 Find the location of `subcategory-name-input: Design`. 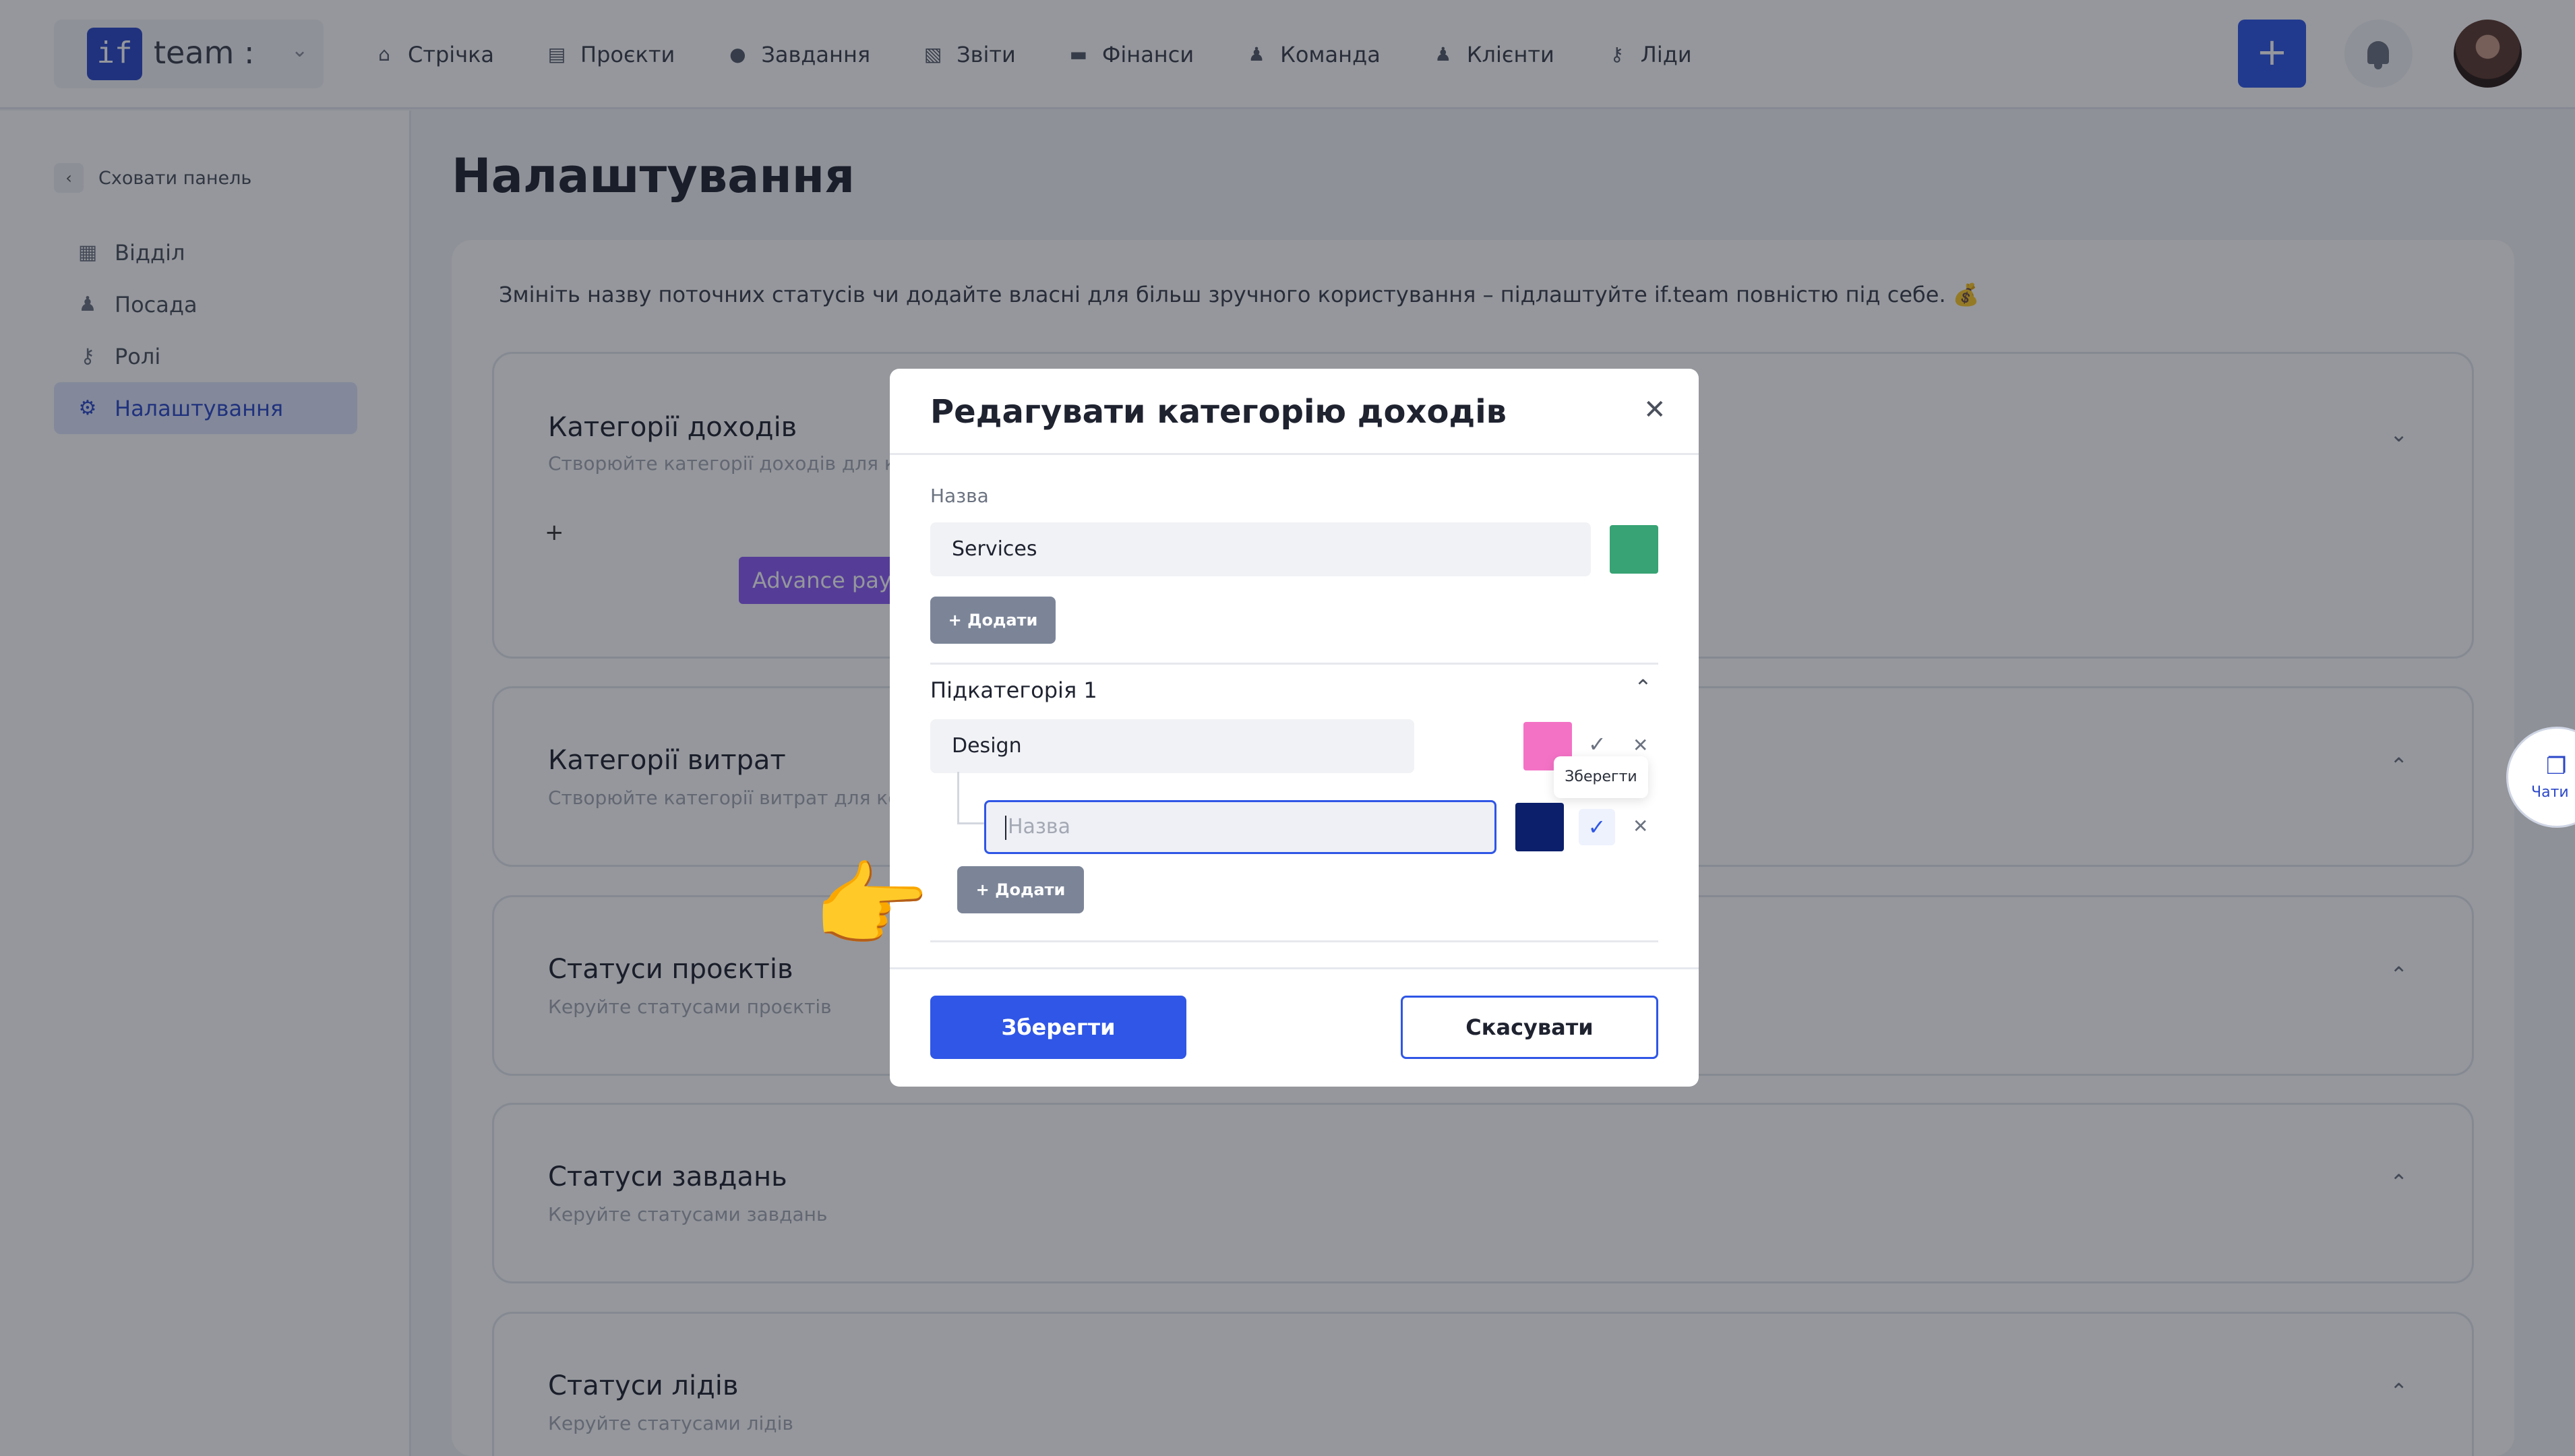

subcategory-name-input: Design is located at coordinates (1172, 746).